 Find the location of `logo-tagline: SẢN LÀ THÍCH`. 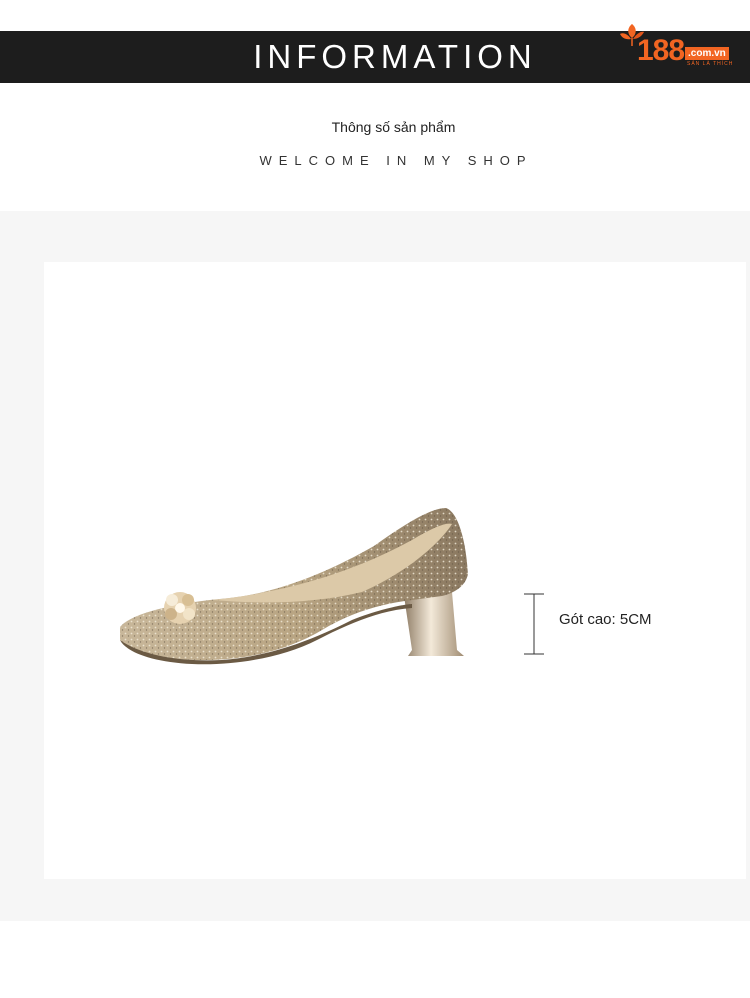

logo-tagline: SẢN LÀ THÍCH is located at coordinates (710, 64).